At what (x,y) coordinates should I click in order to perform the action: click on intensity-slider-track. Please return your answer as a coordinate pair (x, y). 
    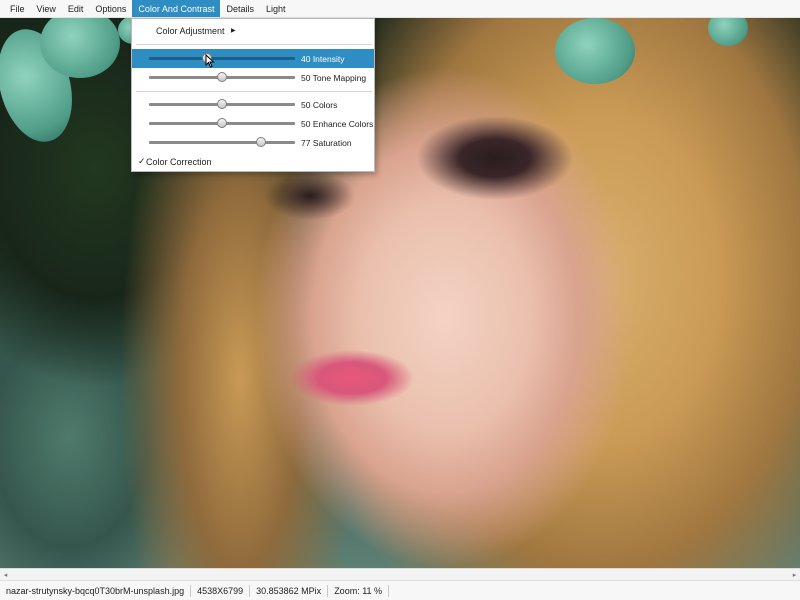
    Looking at the image, I should click on (222, 58).